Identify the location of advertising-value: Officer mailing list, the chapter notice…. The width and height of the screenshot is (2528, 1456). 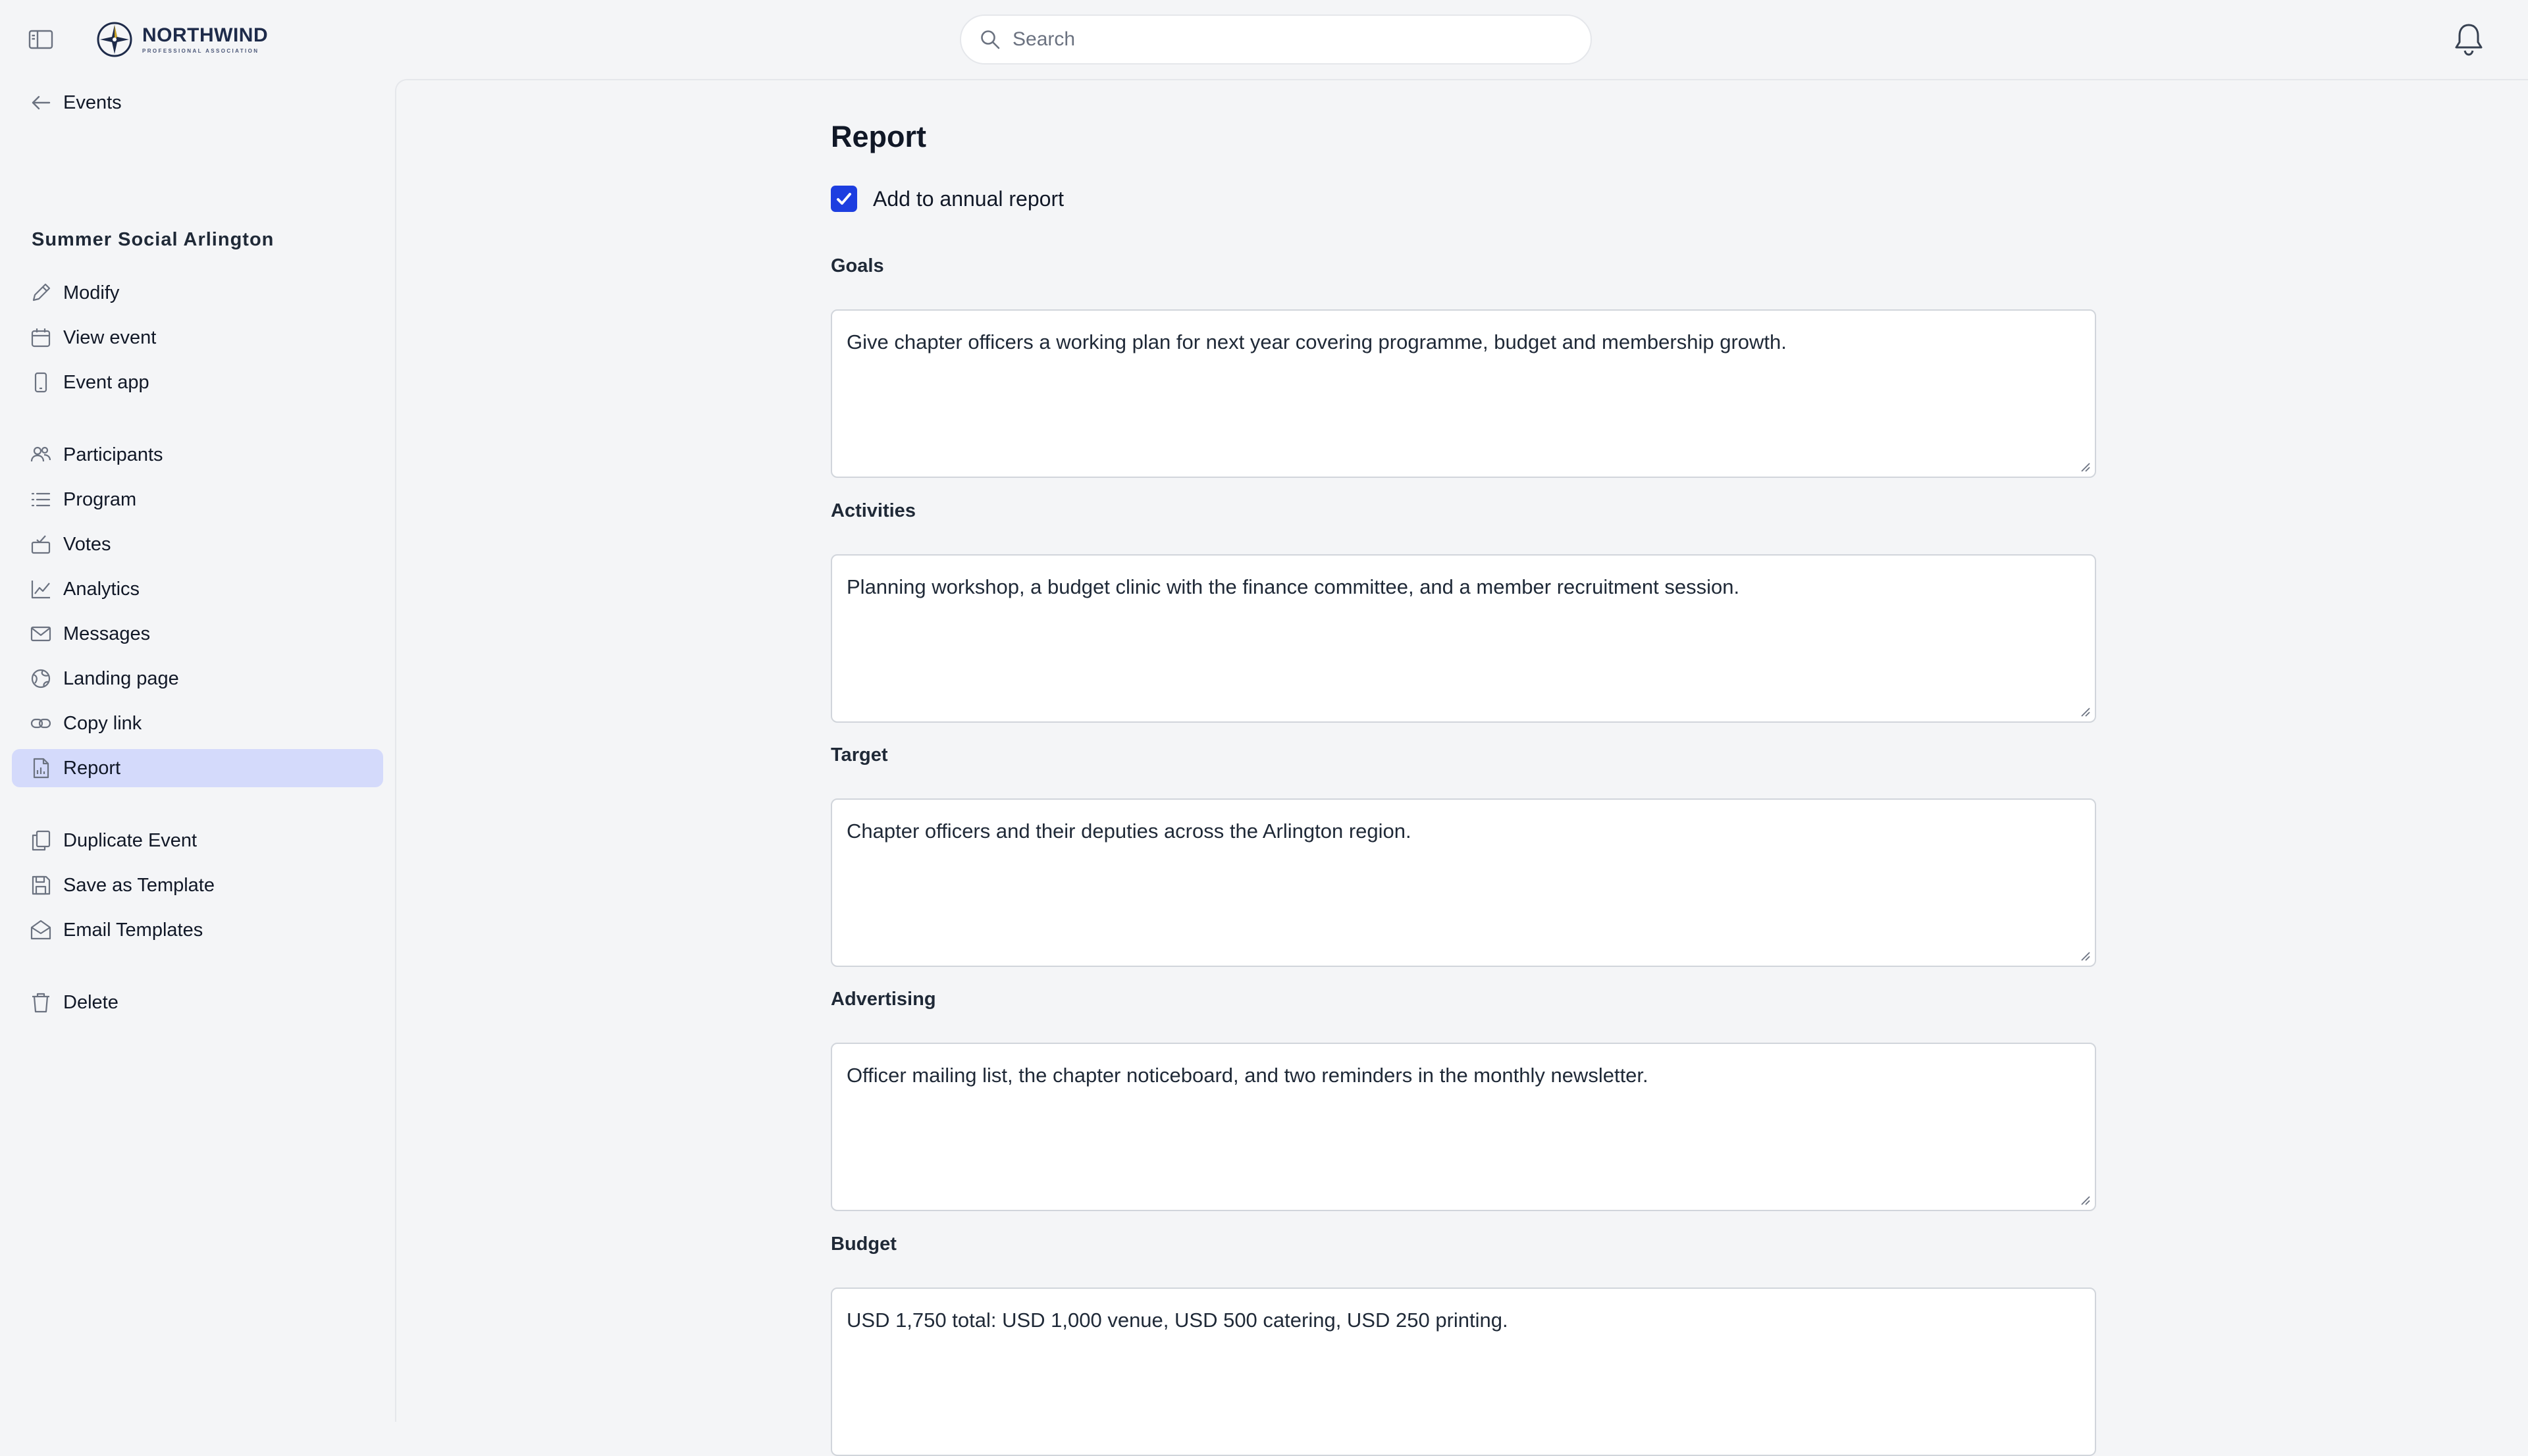
(1247, 1075).